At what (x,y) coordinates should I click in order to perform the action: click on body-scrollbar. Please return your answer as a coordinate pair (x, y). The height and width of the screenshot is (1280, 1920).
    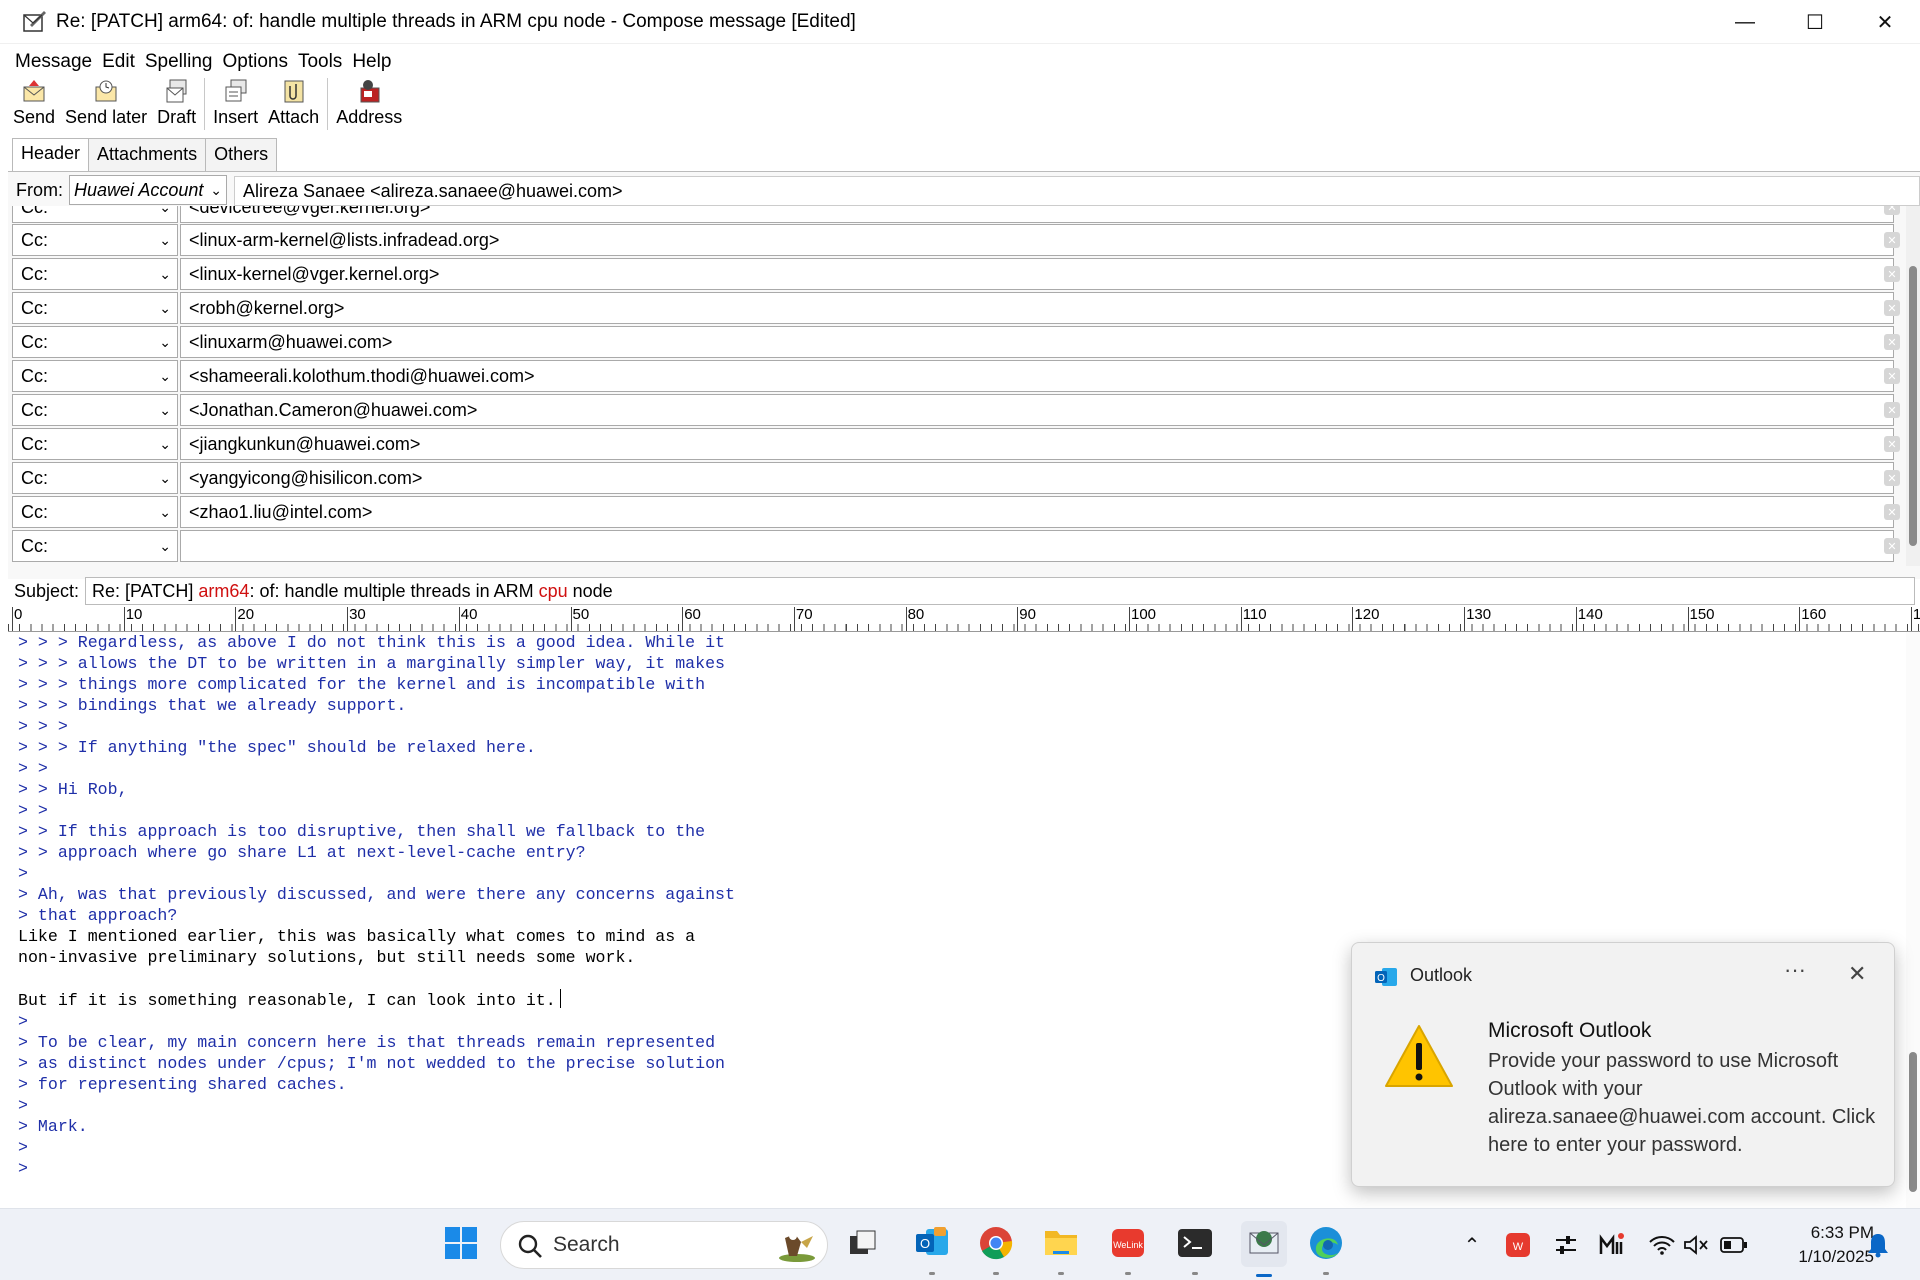
    Looking at the image, I should click on (1913, 920).